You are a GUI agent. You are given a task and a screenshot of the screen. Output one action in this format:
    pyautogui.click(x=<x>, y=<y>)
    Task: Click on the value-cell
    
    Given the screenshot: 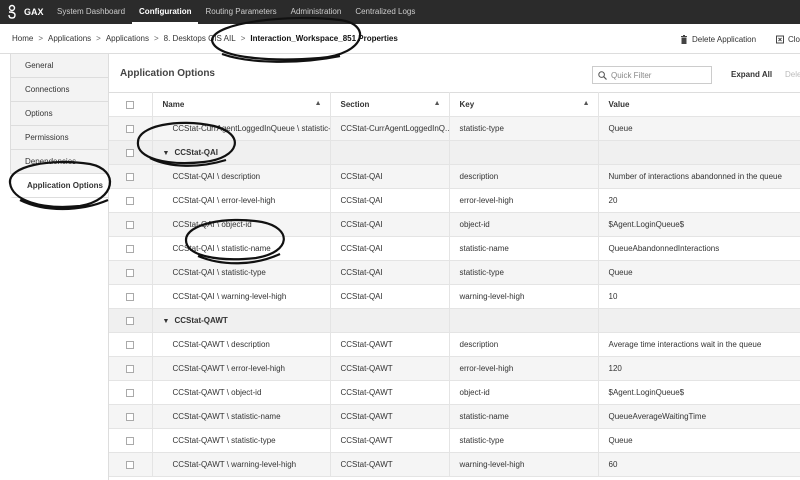 What is the action you would take?
    pyautogui.click(x=699, y=152)
    